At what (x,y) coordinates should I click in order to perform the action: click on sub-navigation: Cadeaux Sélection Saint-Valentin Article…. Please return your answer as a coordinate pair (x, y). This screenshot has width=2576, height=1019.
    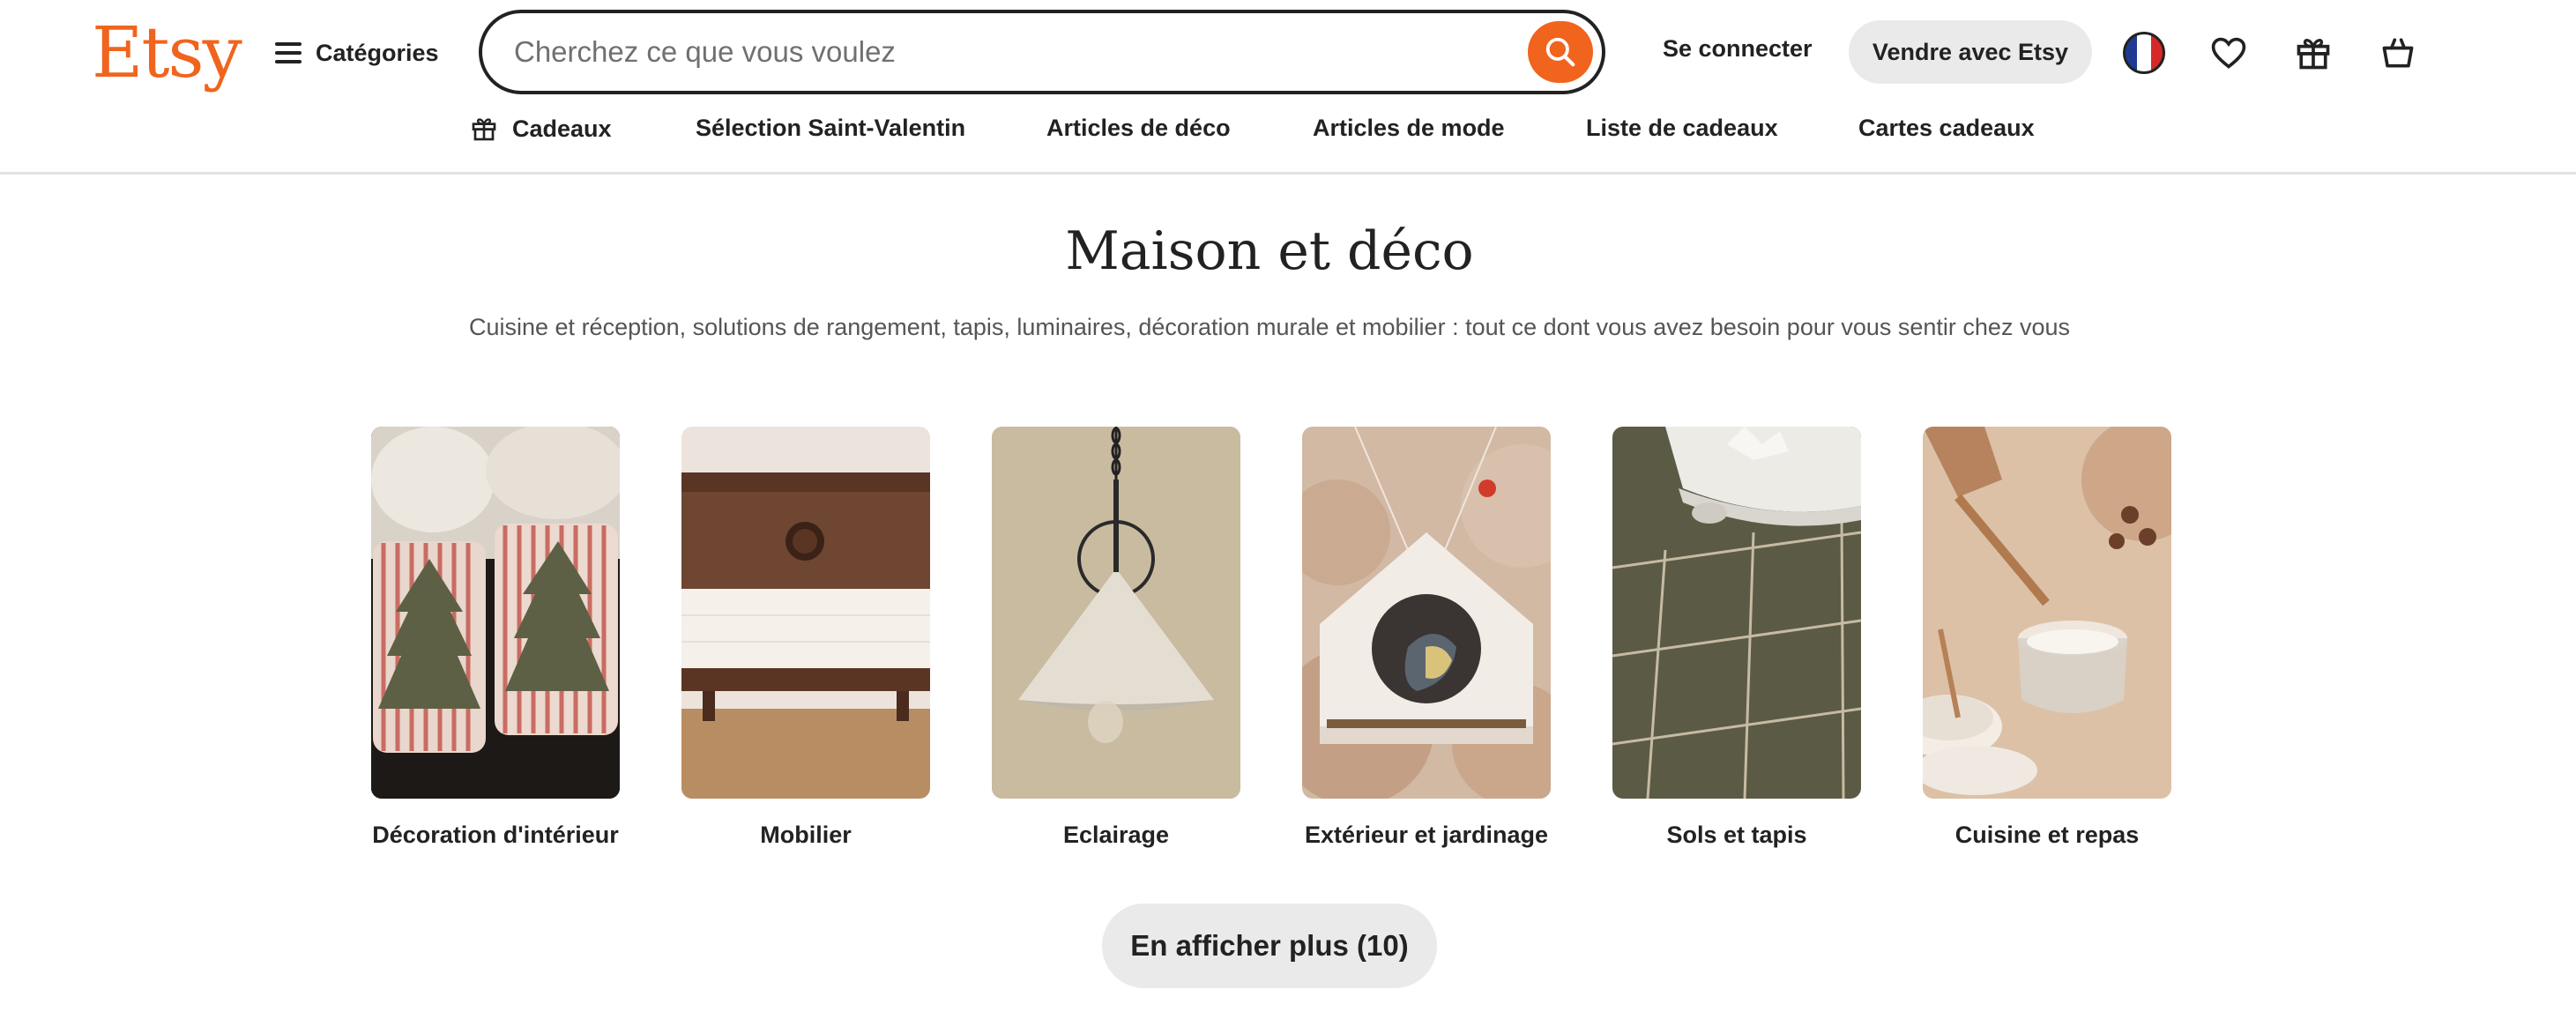
    Looking at the image, I should click on (1288, 134).